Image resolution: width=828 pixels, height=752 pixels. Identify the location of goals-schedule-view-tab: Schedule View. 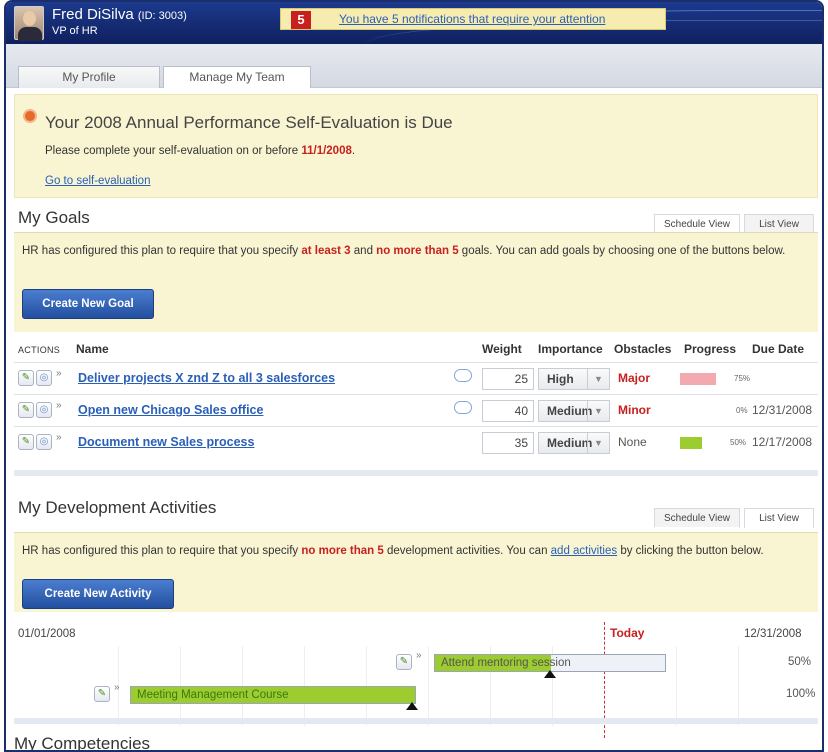
(697, 224).